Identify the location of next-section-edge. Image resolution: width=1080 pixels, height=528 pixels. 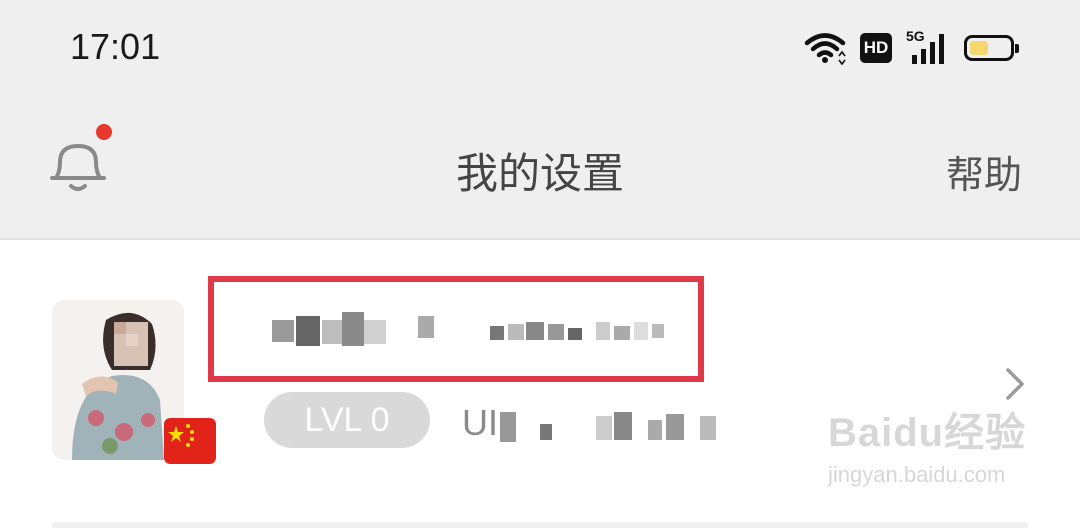
(540, 525).